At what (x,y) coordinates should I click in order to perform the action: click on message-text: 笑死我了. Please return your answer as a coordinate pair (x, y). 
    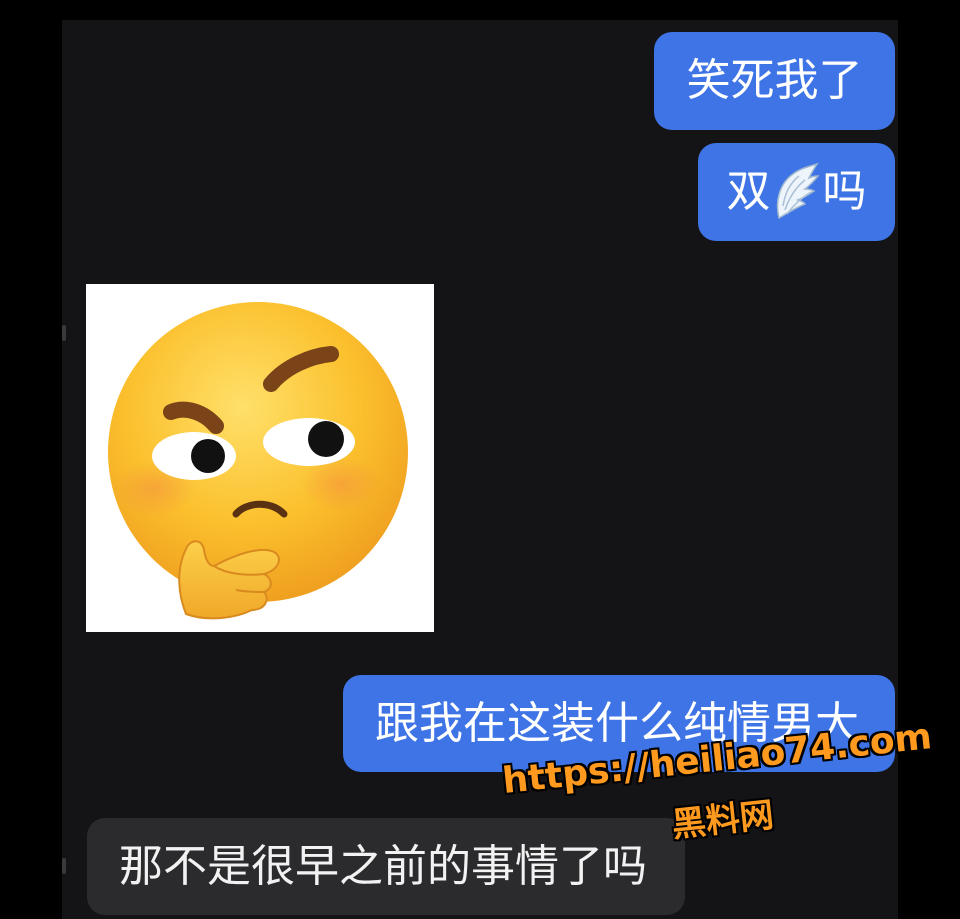
    Looking at the image, I should click on (774, 80).